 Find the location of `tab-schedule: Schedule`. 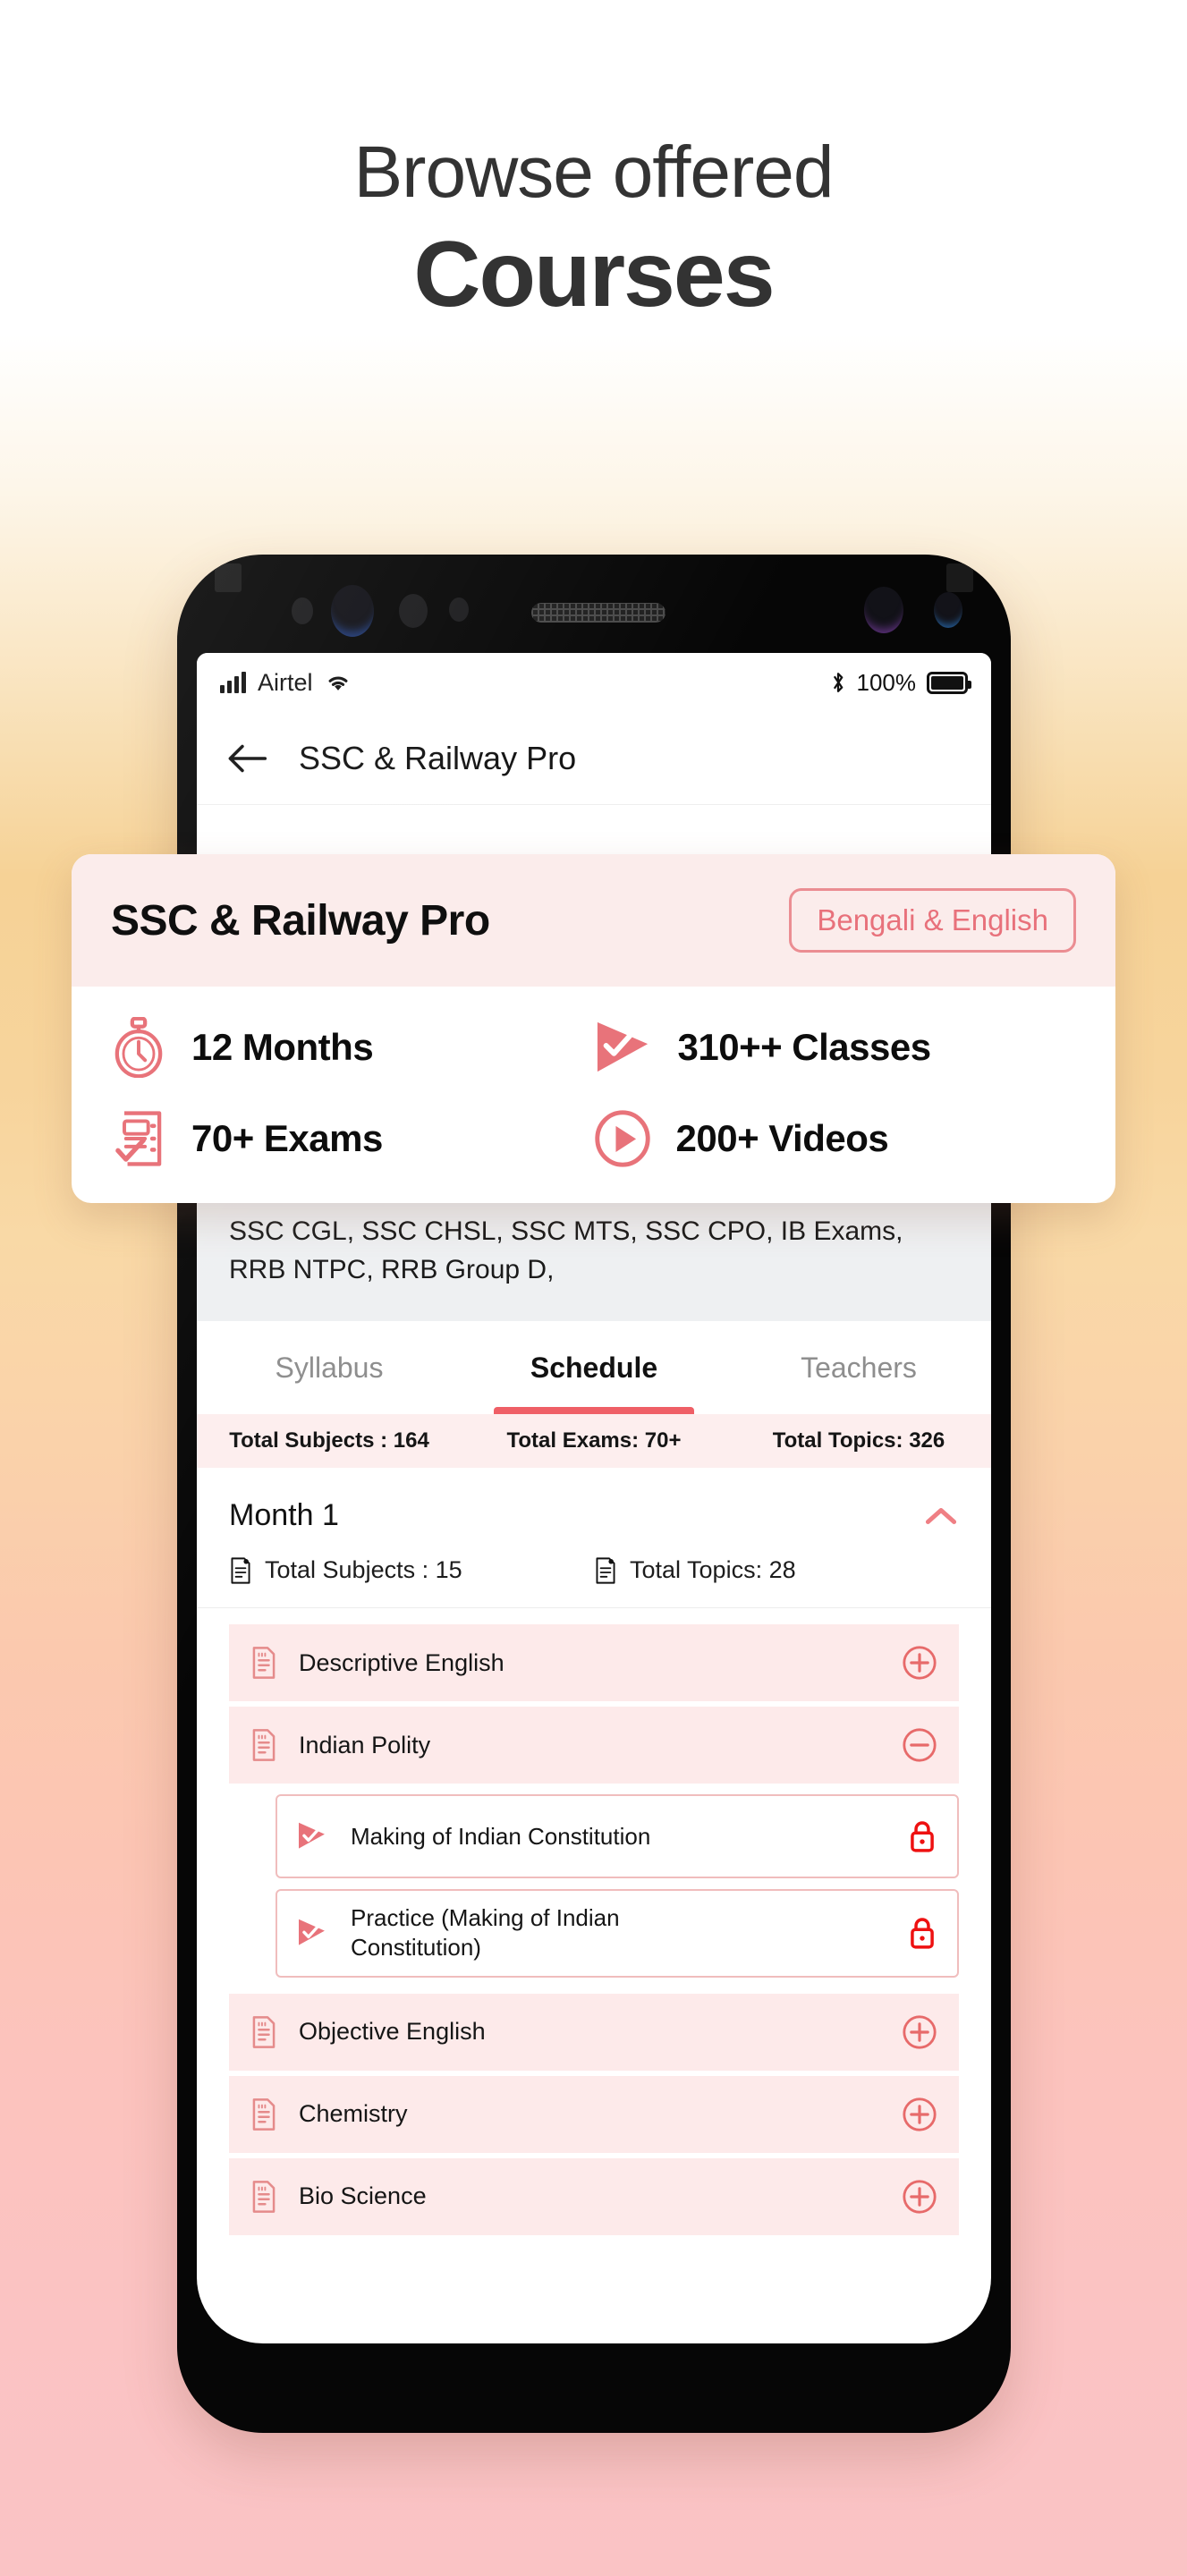

tab-schedule: Schedule is located at coordinates (594, 1368).